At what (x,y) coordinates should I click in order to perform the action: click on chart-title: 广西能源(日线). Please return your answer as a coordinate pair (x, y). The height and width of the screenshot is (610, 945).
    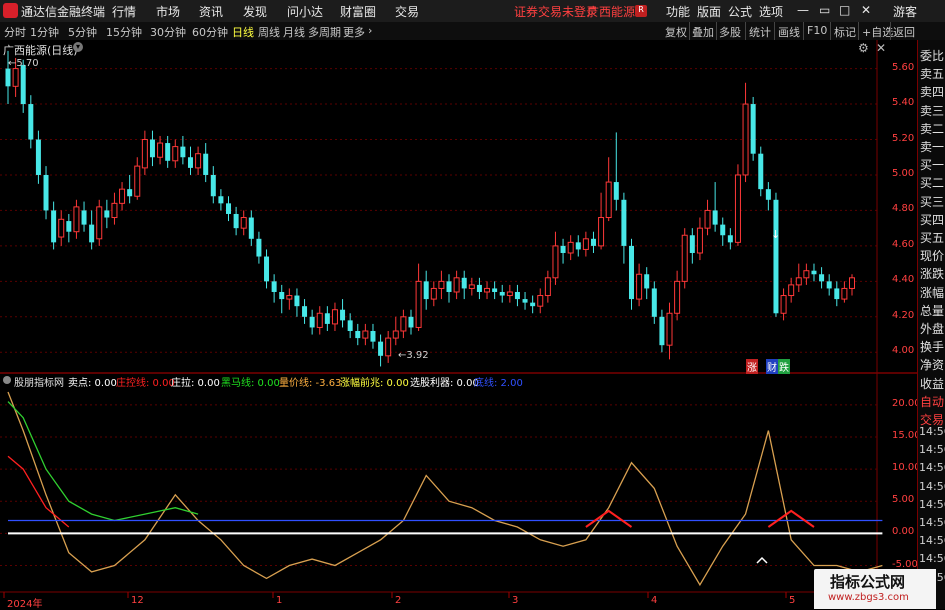
    Looking at the image, I should click on (40, 50).